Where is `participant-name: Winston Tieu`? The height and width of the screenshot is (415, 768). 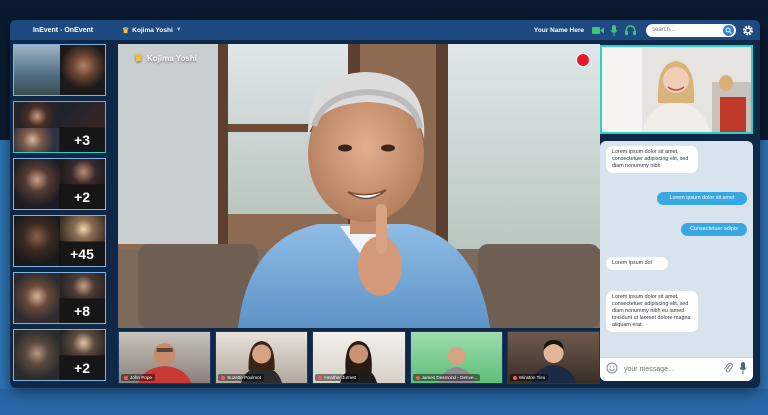 participant-name: Winston Tieu is located at coordinates (532, 377).